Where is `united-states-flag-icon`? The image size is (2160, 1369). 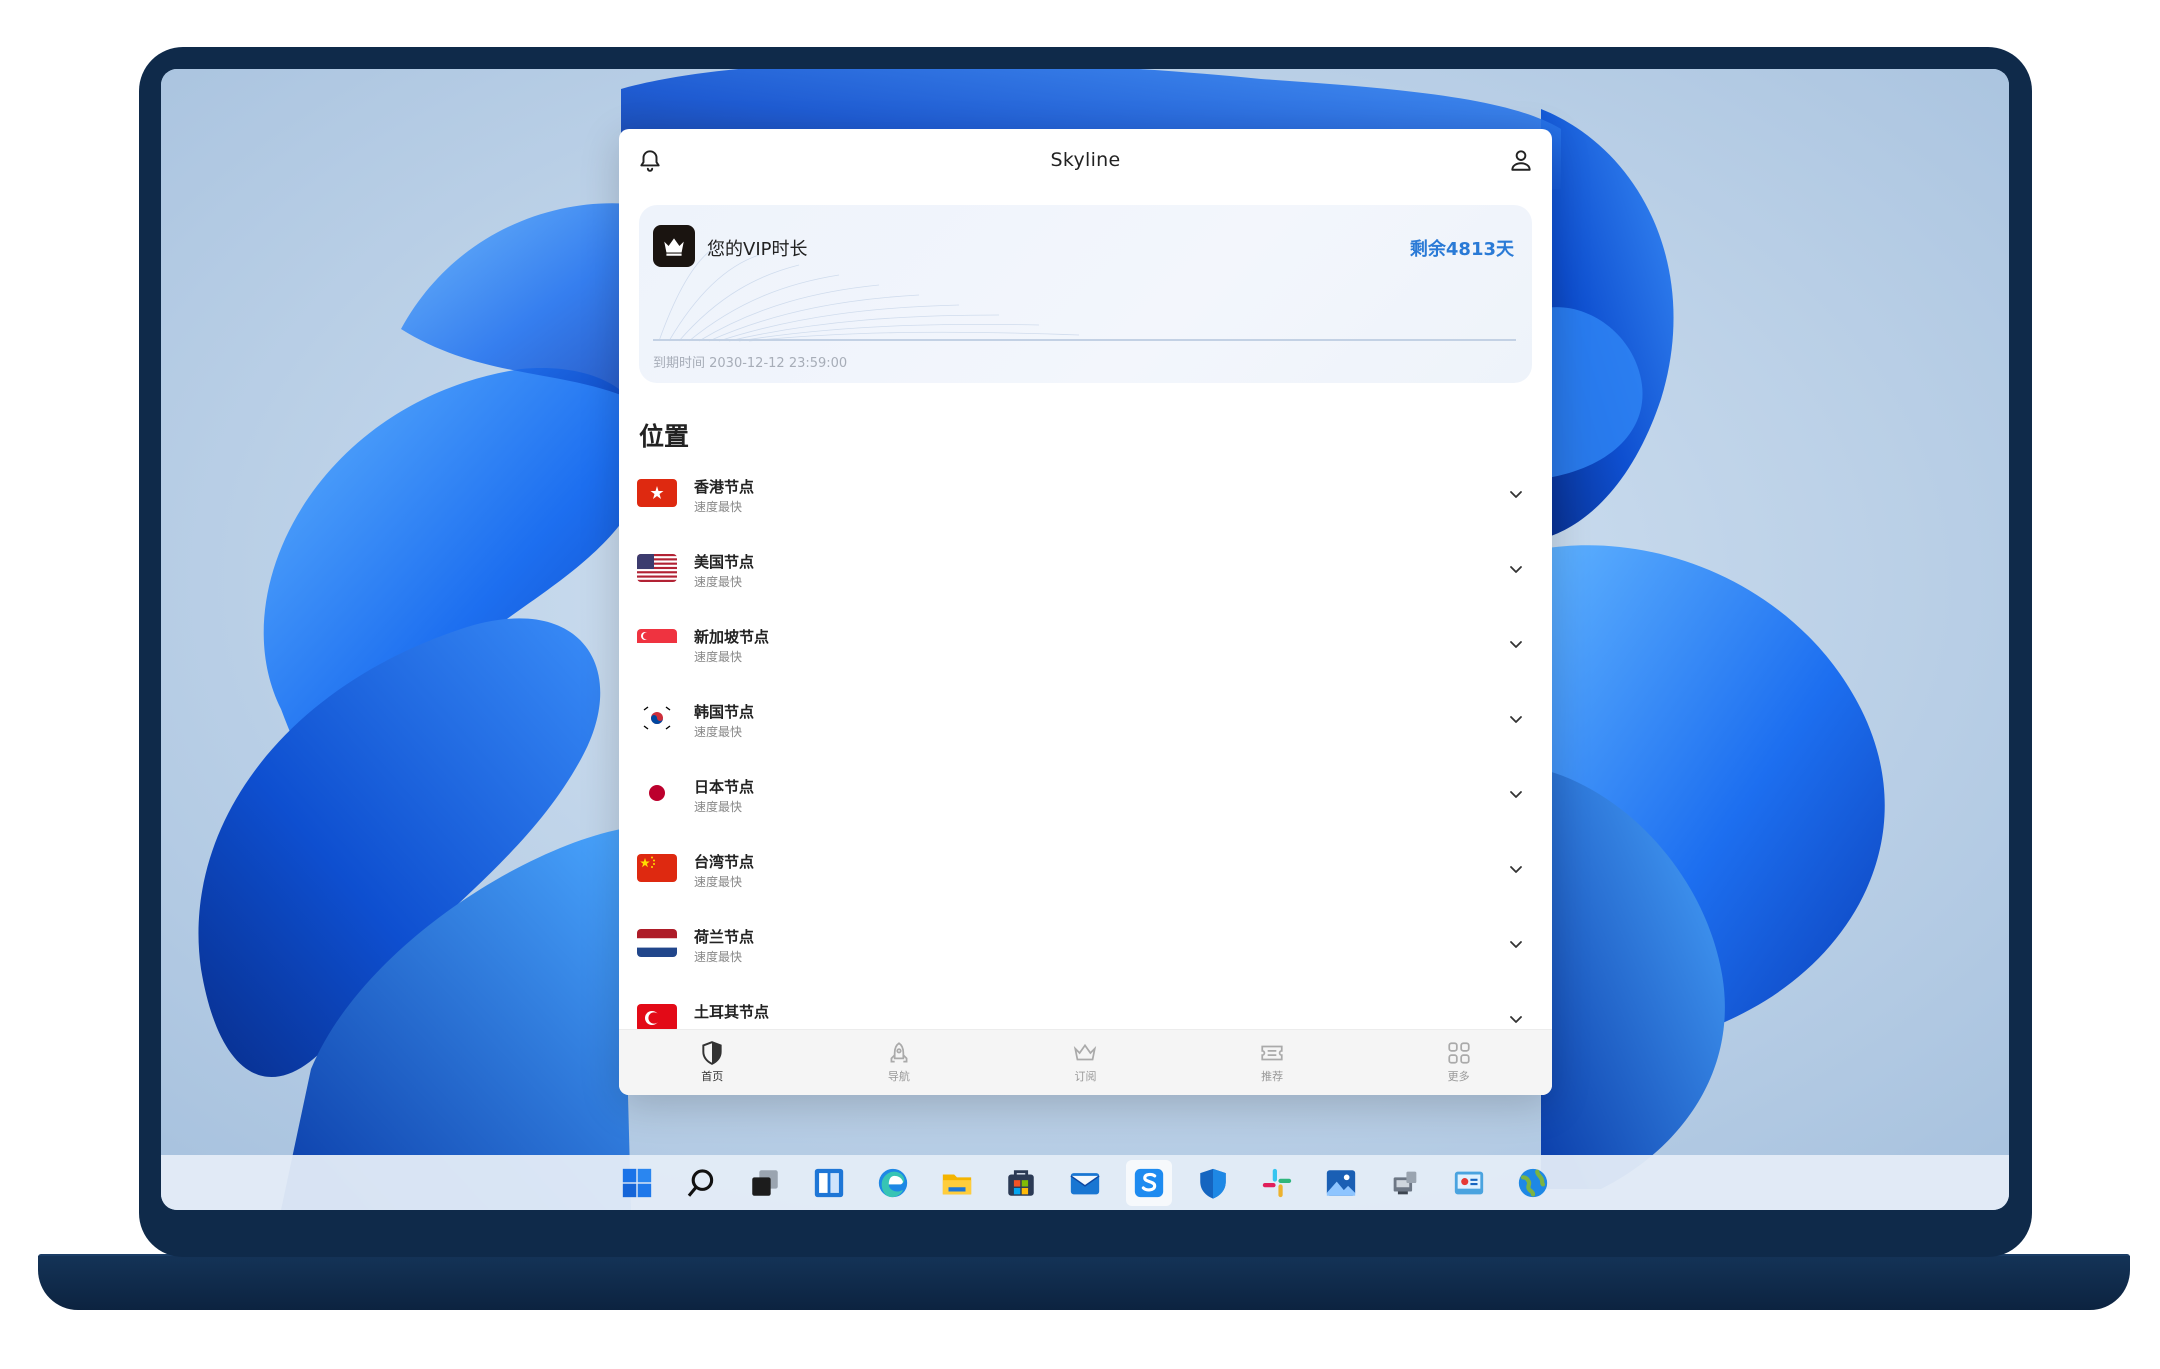 united-states-flag-icon is located at coordinates (657, 568).